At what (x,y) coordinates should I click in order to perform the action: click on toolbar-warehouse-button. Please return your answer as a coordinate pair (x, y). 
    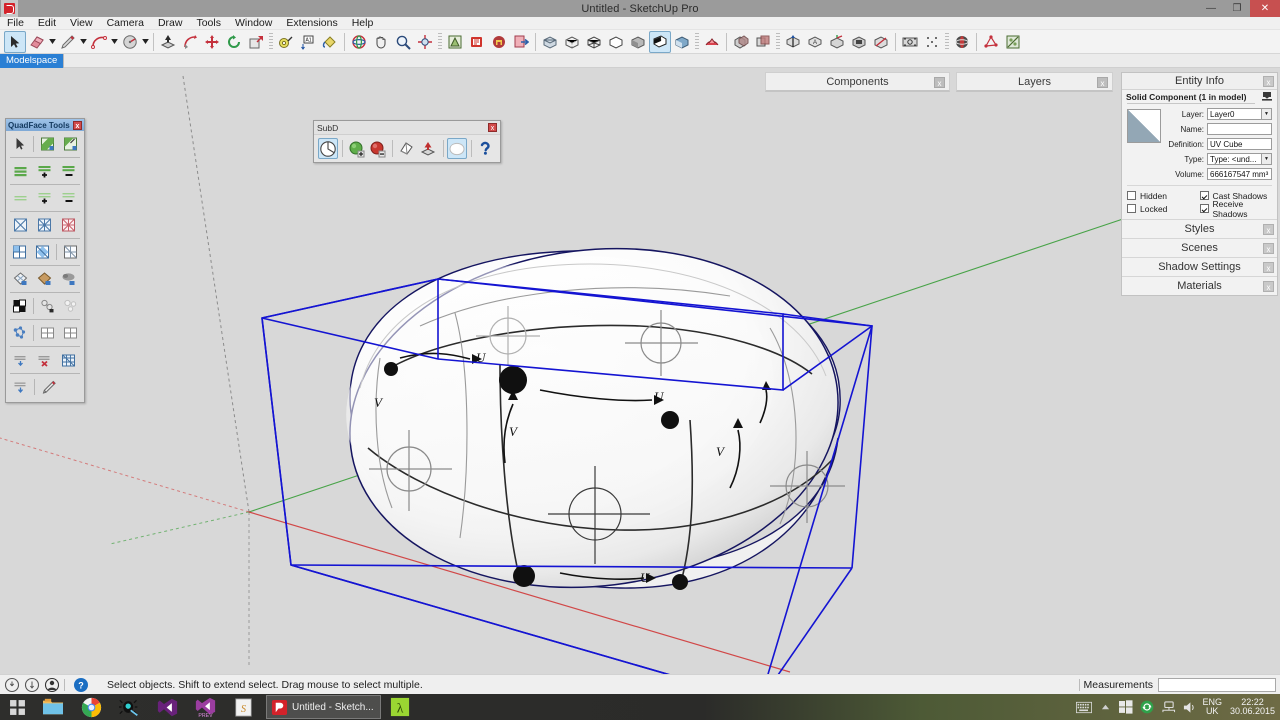
    Looking at the image, I should click on (499, 42).